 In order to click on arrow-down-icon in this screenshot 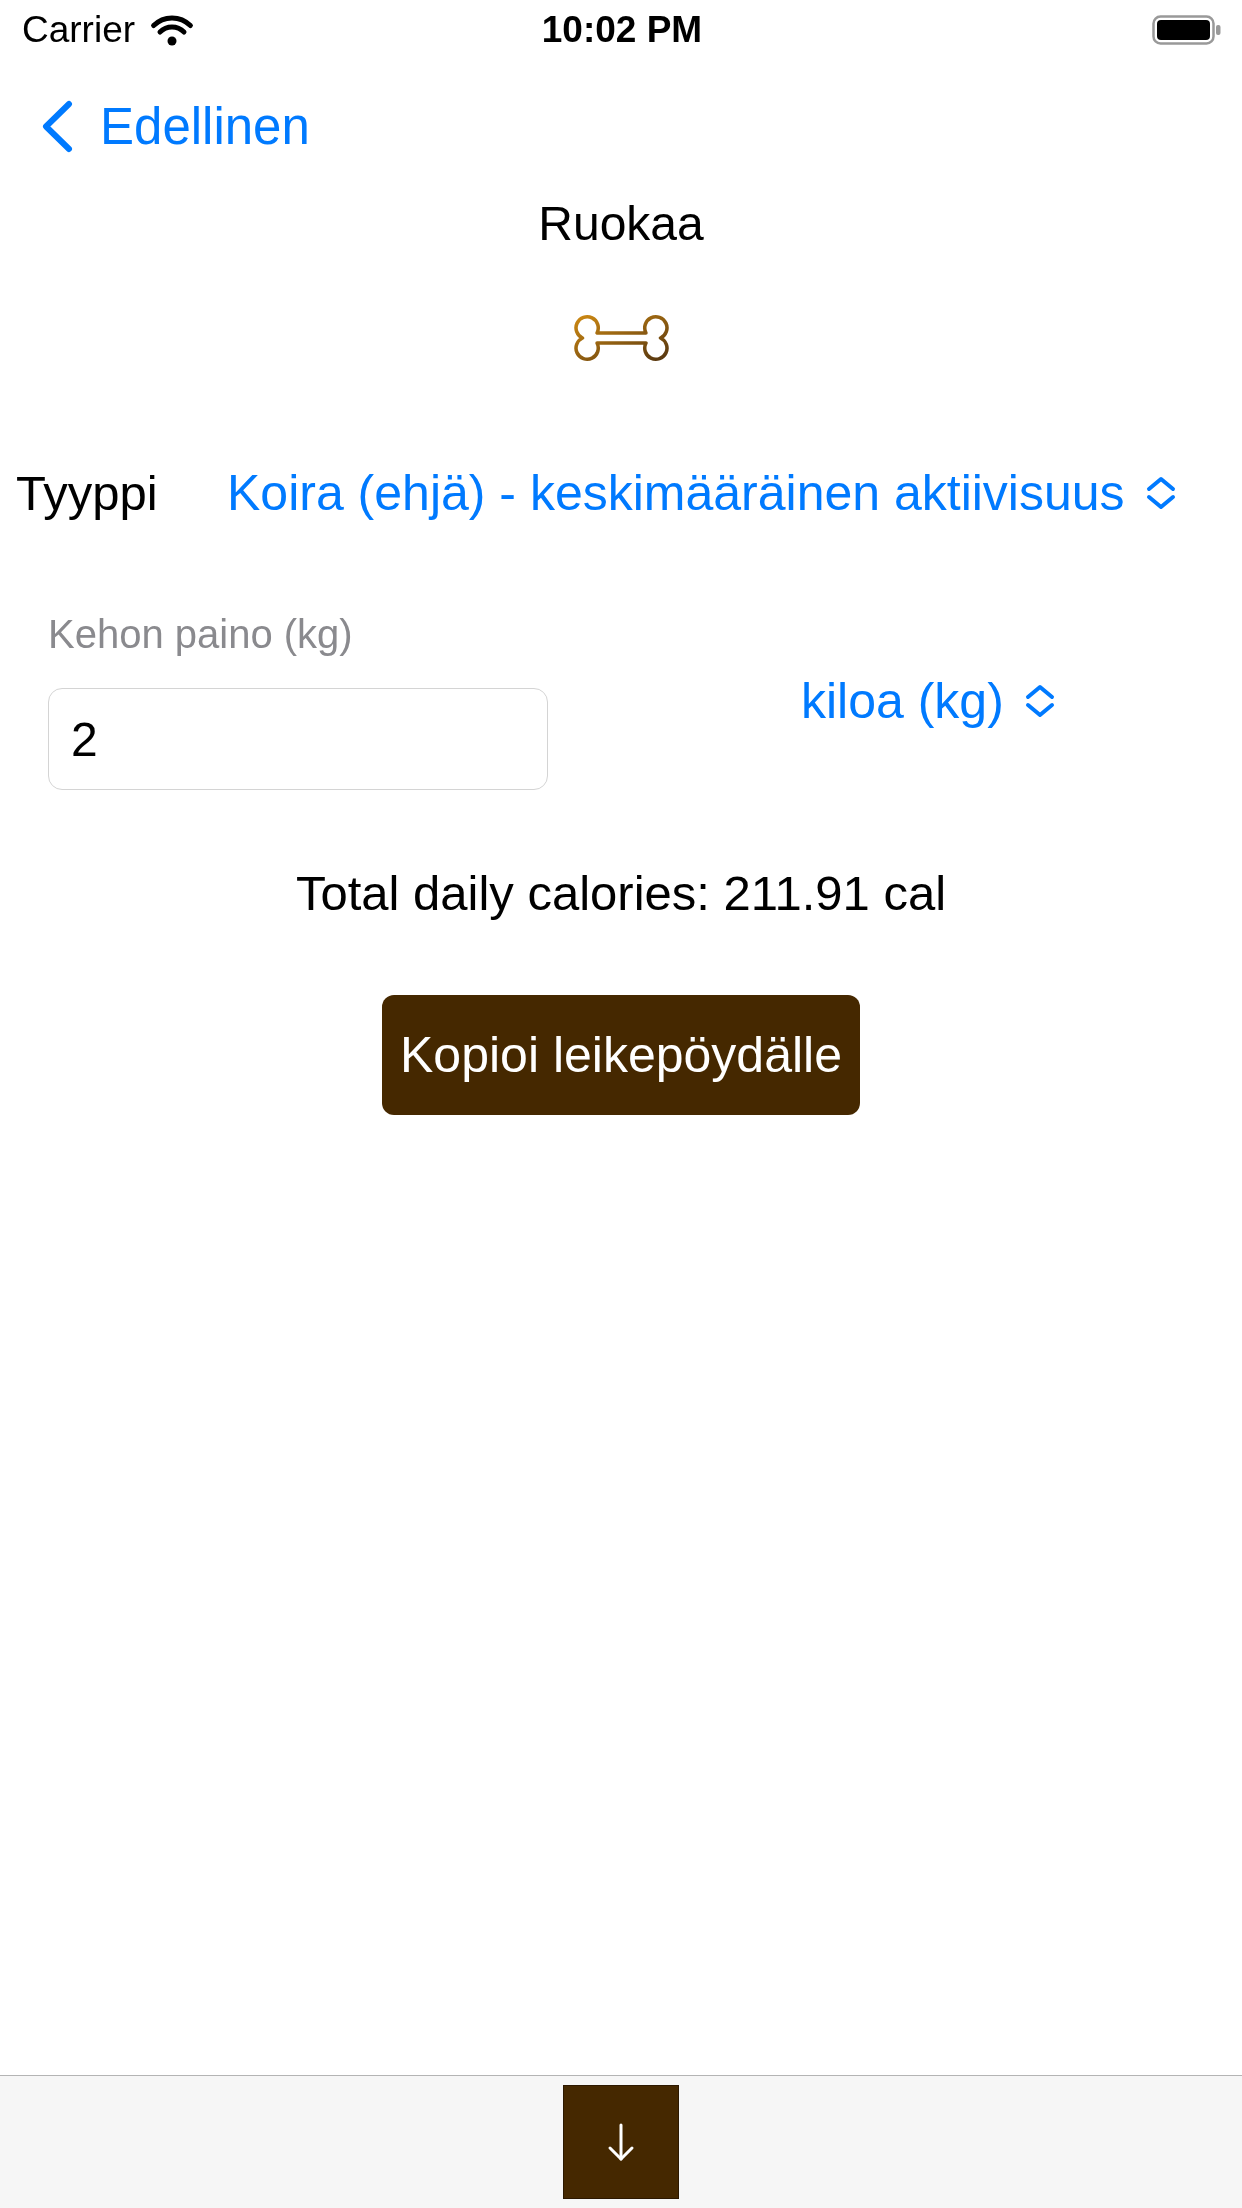, I will do `click(621, 2142)`.